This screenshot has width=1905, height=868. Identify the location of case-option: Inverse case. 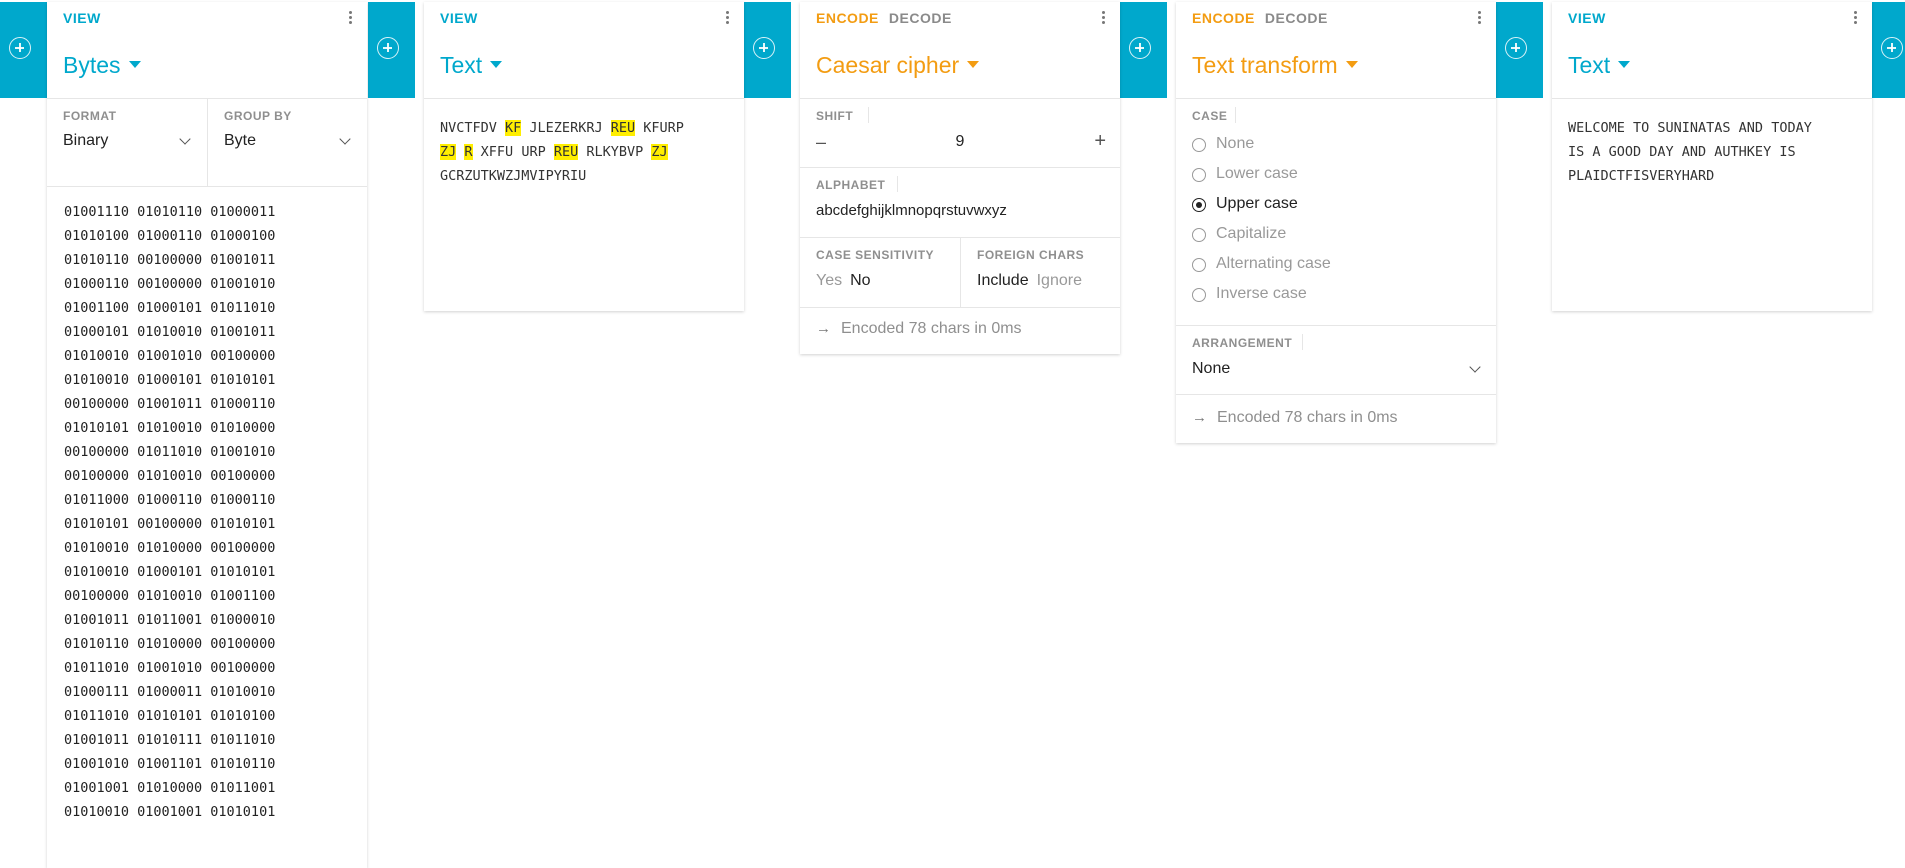
(1336, 297).